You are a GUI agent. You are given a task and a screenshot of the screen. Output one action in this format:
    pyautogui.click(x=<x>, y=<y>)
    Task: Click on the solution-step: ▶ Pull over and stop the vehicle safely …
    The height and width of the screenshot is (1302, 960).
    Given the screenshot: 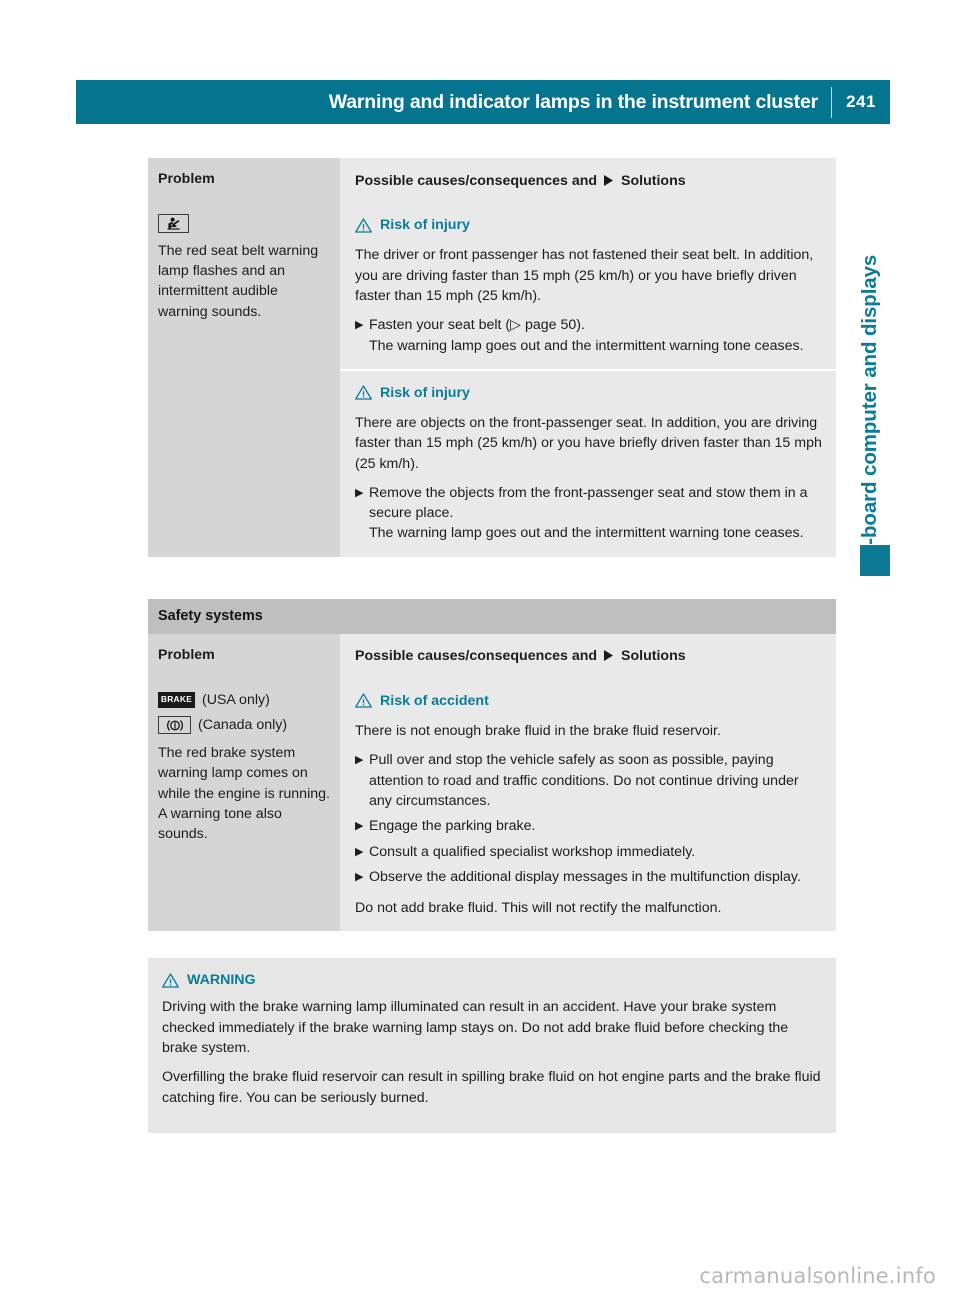 What is the action you would take?
    pyautogui.click(x=588, y=780)
    